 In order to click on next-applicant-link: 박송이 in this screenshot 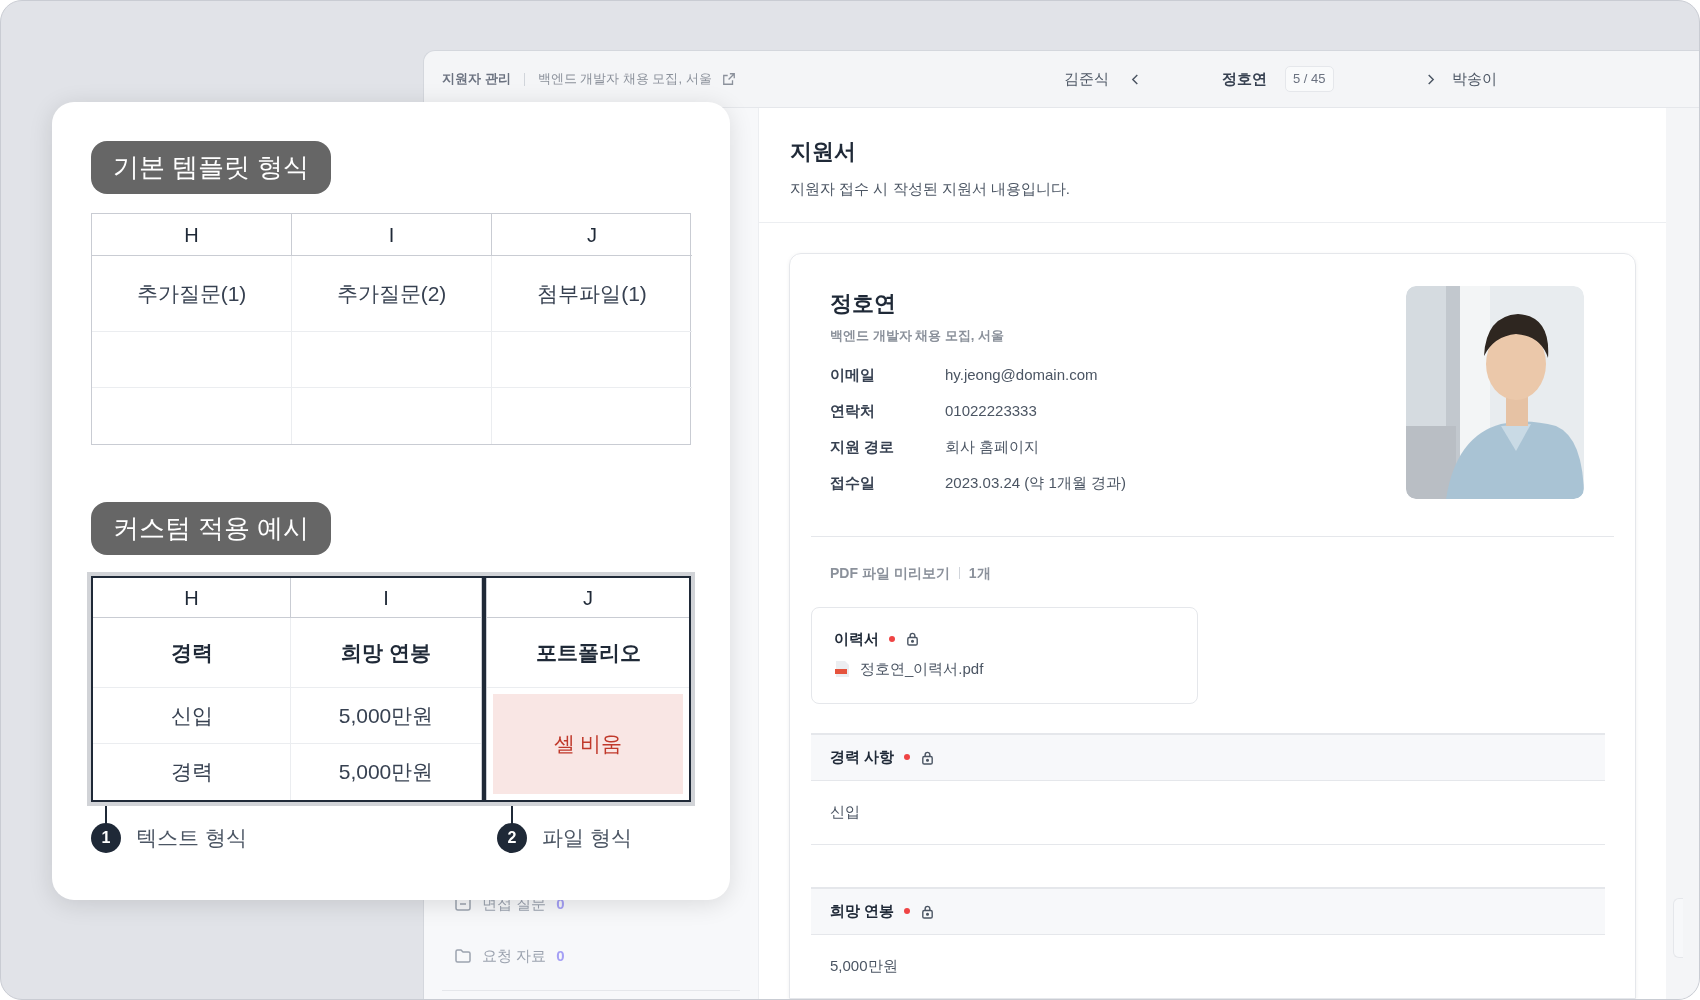, I will do `click(1474, 79)`.